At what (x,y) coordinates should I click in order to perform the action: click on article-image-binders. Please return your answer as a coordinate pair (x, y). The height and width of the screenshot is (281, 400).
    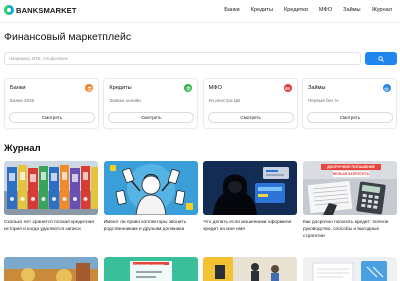
    Looking at the image, I should click on (51, 188).